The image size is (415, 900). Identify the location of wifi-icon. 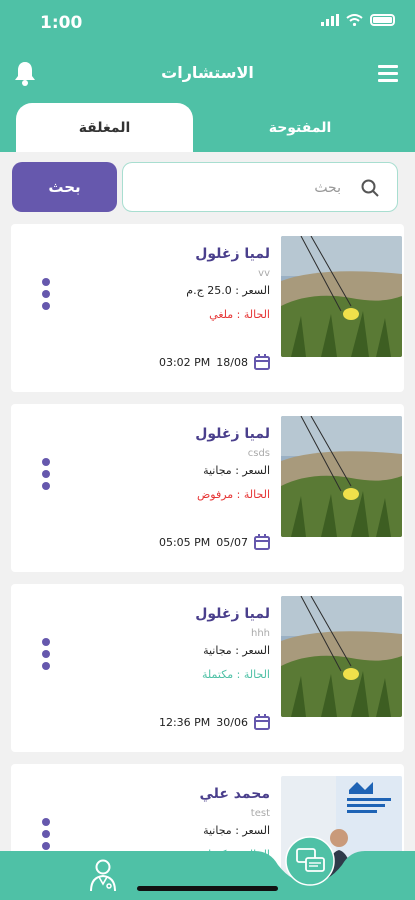
(354, 20).